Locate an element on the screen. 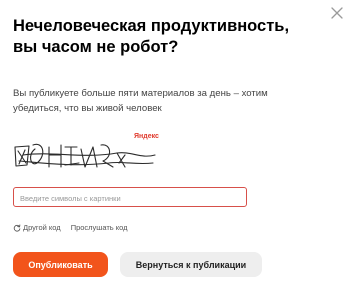  captcha-input-wrapper is located at coordinates (130, 197).